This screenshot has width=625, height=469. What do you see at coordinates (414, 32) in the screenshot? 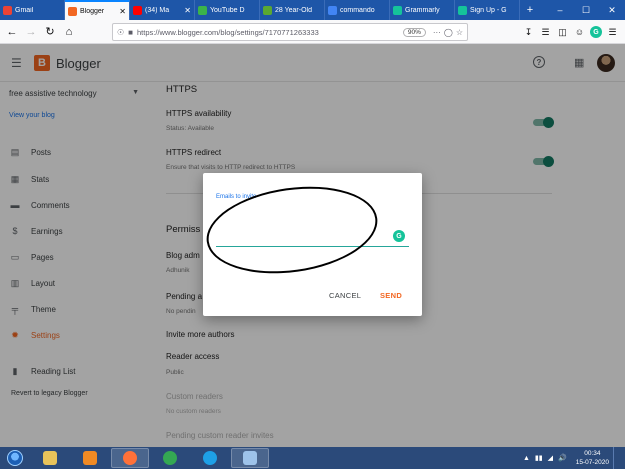
I see `zoom-level: 90%` at bounding box center [414, 32].